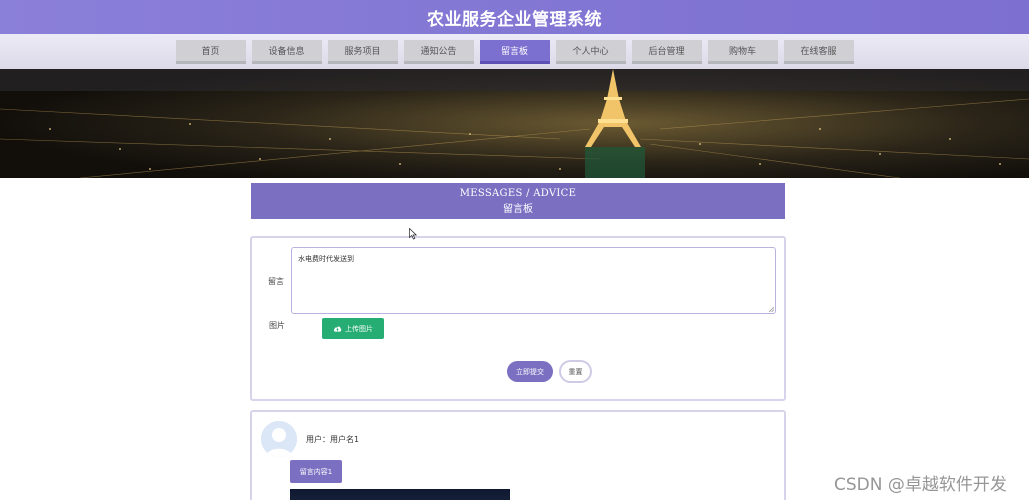 The height and width of the screenshot is (500, 1029). I want to click on comment-content-label: 留言内容1, so click(316, 471).